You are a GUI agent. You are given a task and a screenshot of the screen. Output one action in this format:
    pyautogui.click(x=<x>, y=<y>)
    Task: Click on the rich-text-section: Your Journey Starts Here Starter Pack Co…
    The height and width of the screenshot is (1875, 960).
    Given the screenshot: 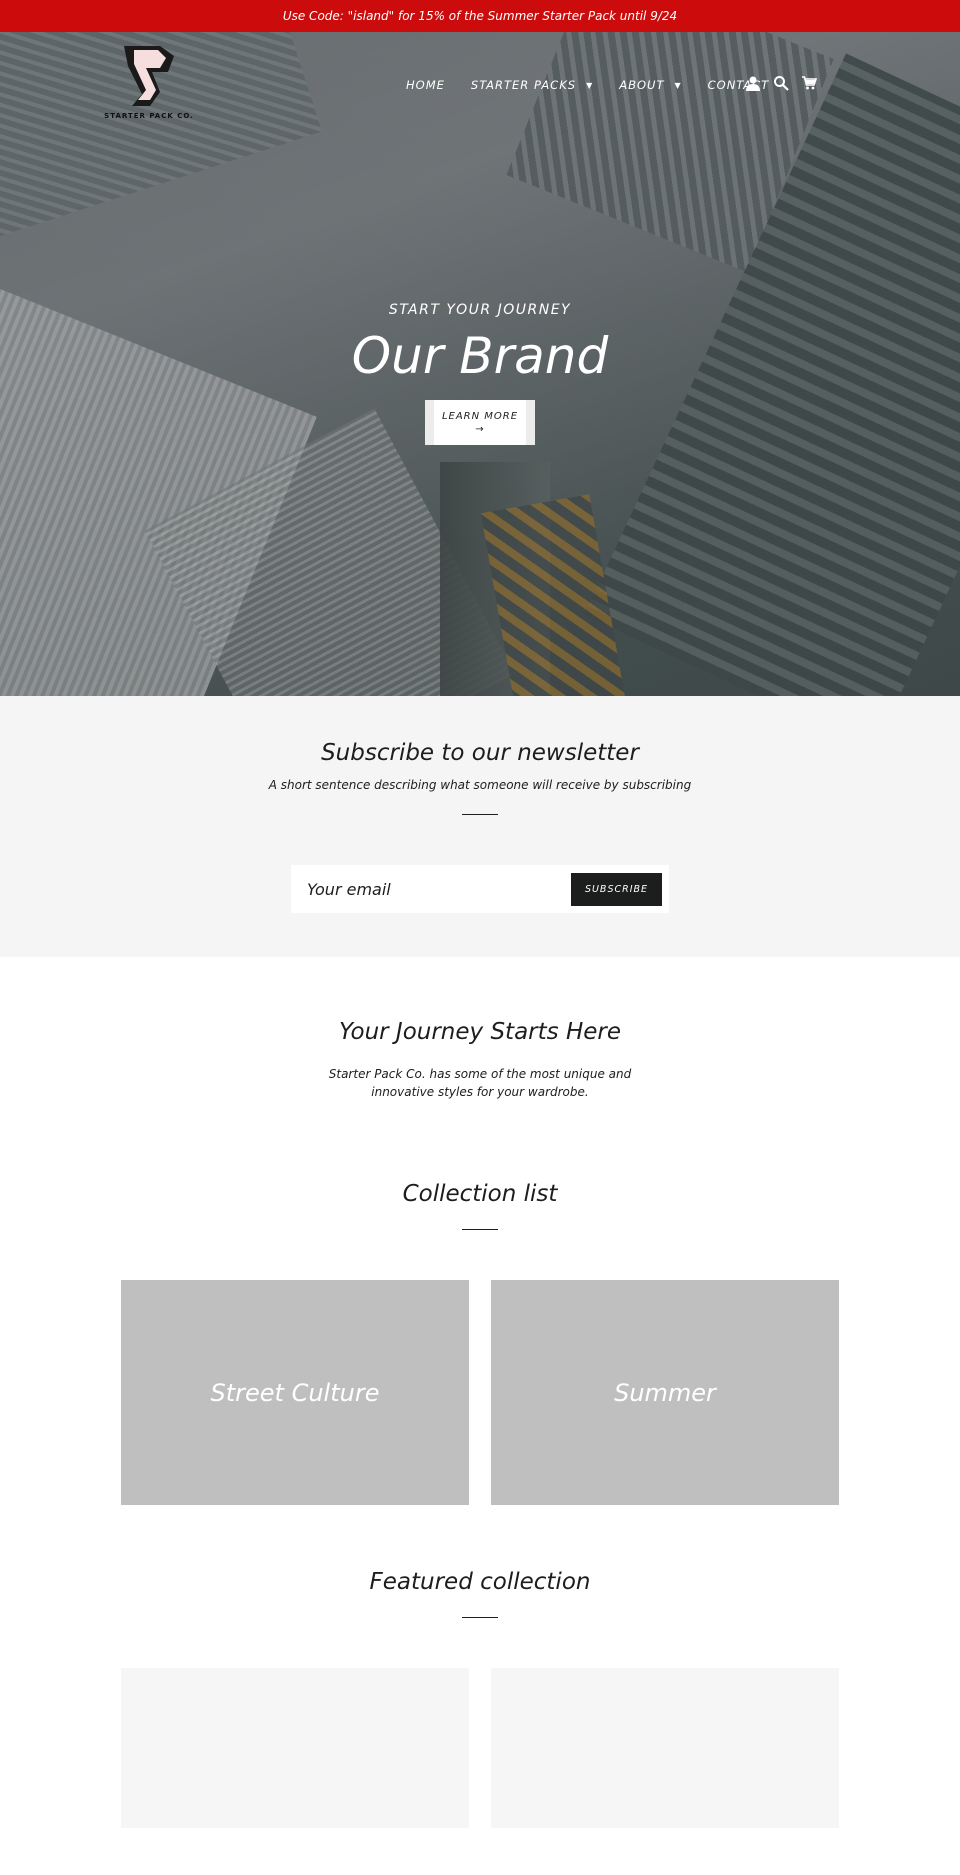 What is the action you would take?
    pyautogui.click(x=480, y=1029)
    